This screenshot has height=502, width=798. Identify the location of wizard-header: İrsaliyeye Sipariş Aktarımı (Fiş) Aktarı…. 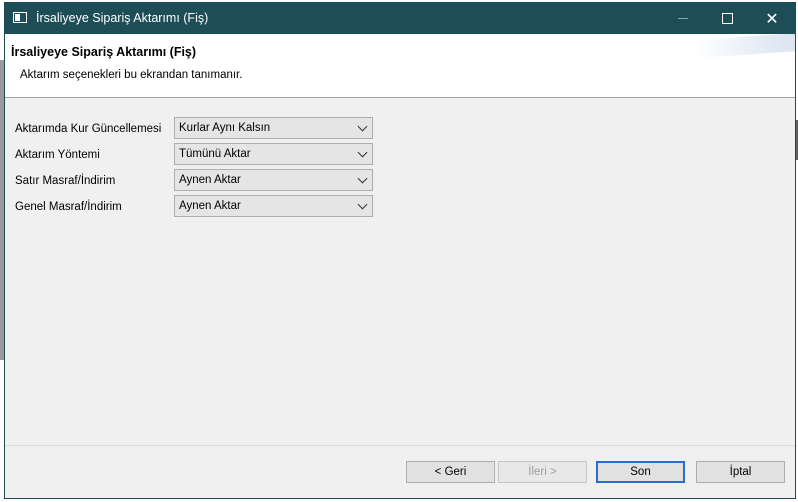
(400, 66).